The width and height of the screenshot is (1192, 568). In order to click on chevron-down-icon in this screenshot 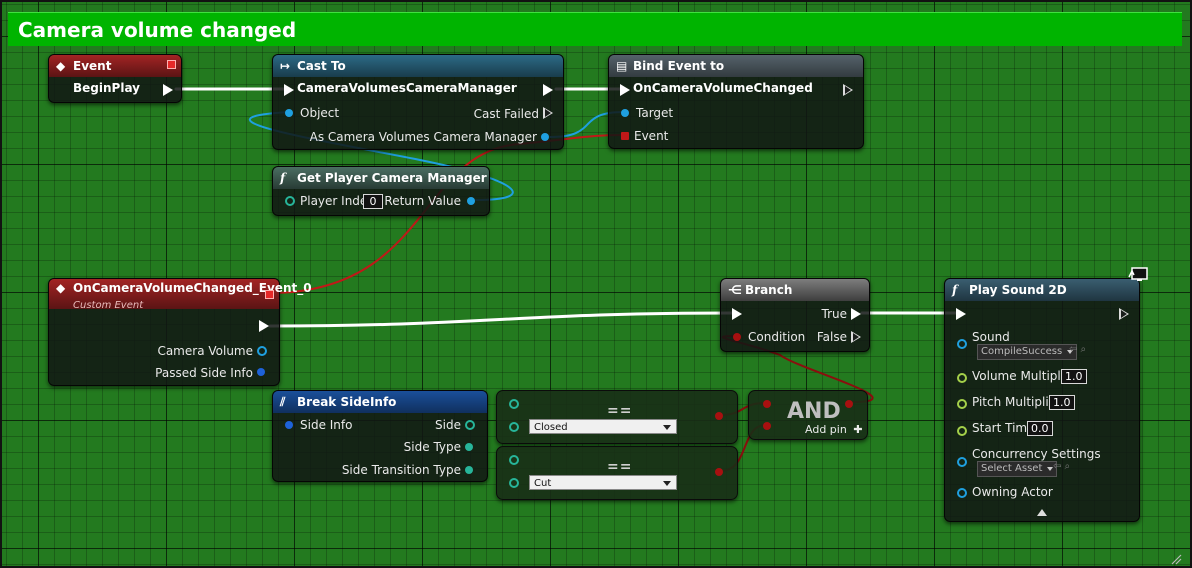, I will do `click(667, 427)`.